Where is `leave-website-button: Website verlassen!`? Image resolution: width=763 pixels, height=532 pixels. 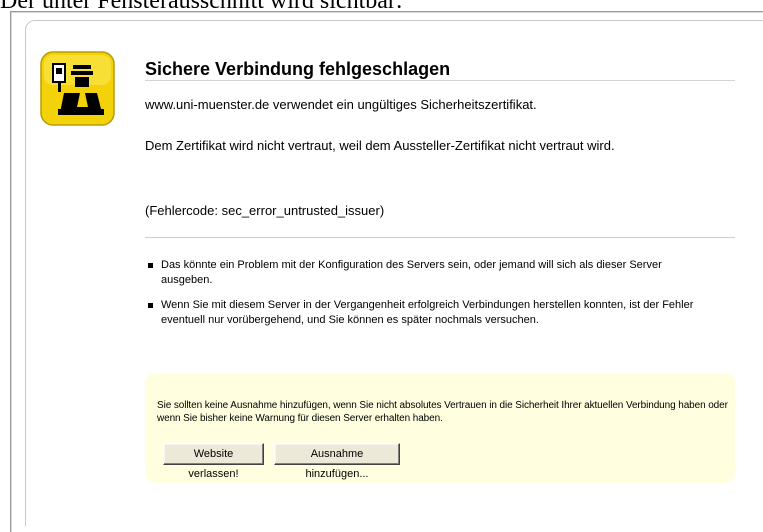 leave-website-button: Website verlassen! is located at coordinates (213, 461).